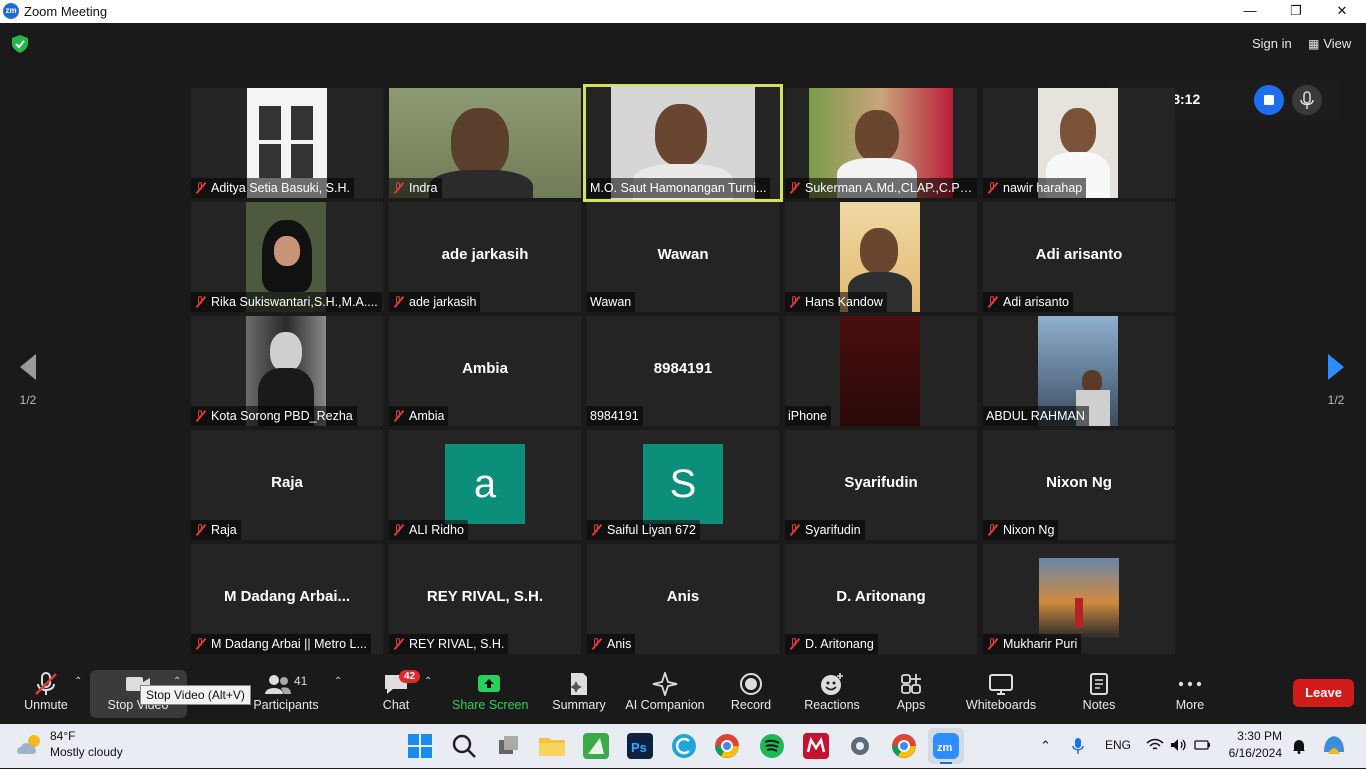 This screenshot has height=769, width=1366. Describe the element at coordinates (1118, 745) in the screenshot. I see `input-language: ENG` at that location.